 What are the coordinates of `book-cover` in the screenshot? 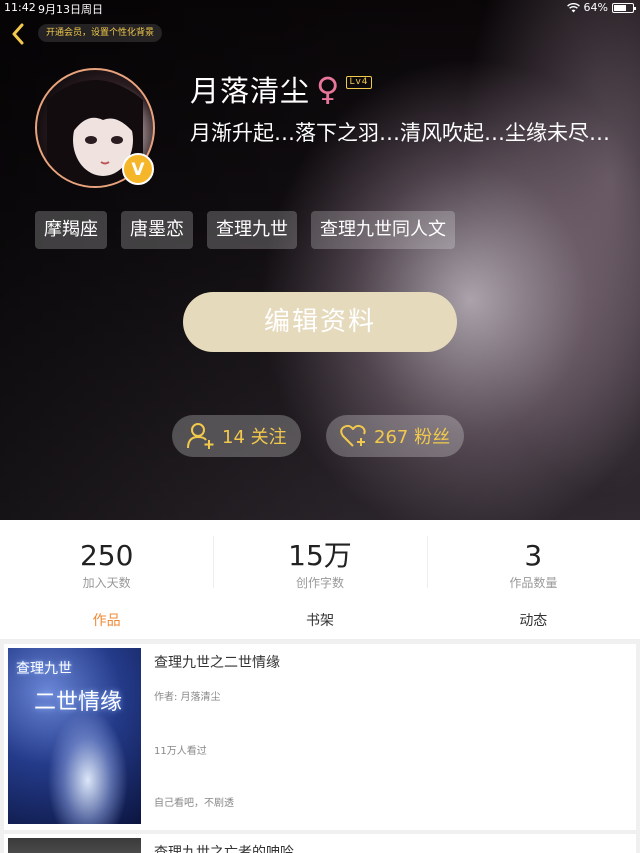 It's located at (74, 845).